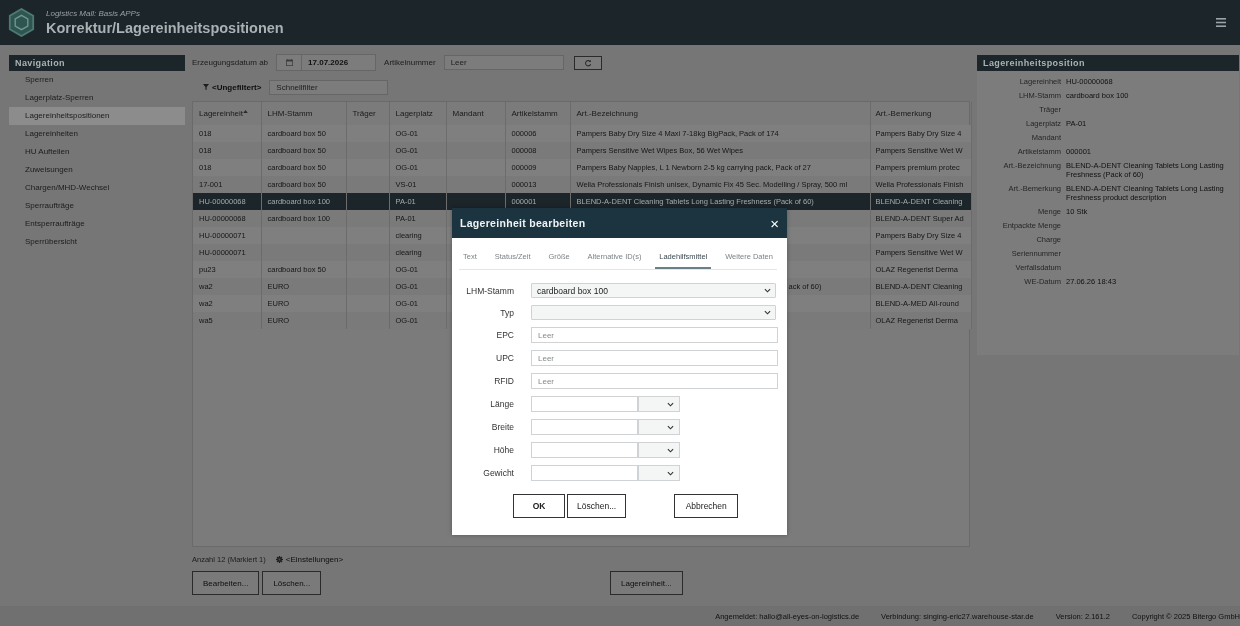 The image size is (1240, 626). Describe the element at coordinates (165, 28) in the screenshot. I see `page-title: Korrektur/Lagereinheitspositionen` at that location.